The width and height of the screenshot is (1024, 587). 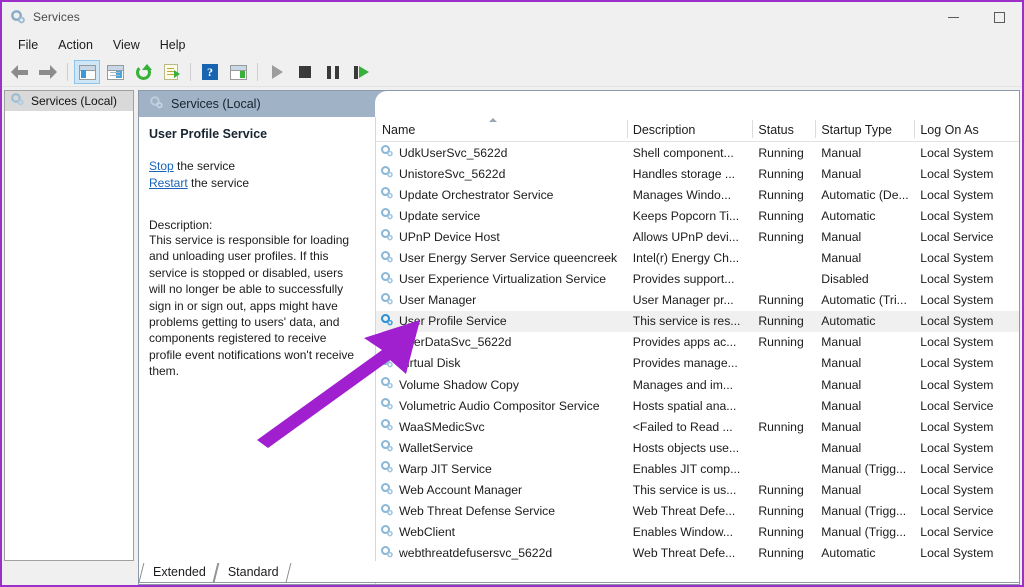 I want to click on cell-log-on-as: Local System, so click(x=957, y=490).